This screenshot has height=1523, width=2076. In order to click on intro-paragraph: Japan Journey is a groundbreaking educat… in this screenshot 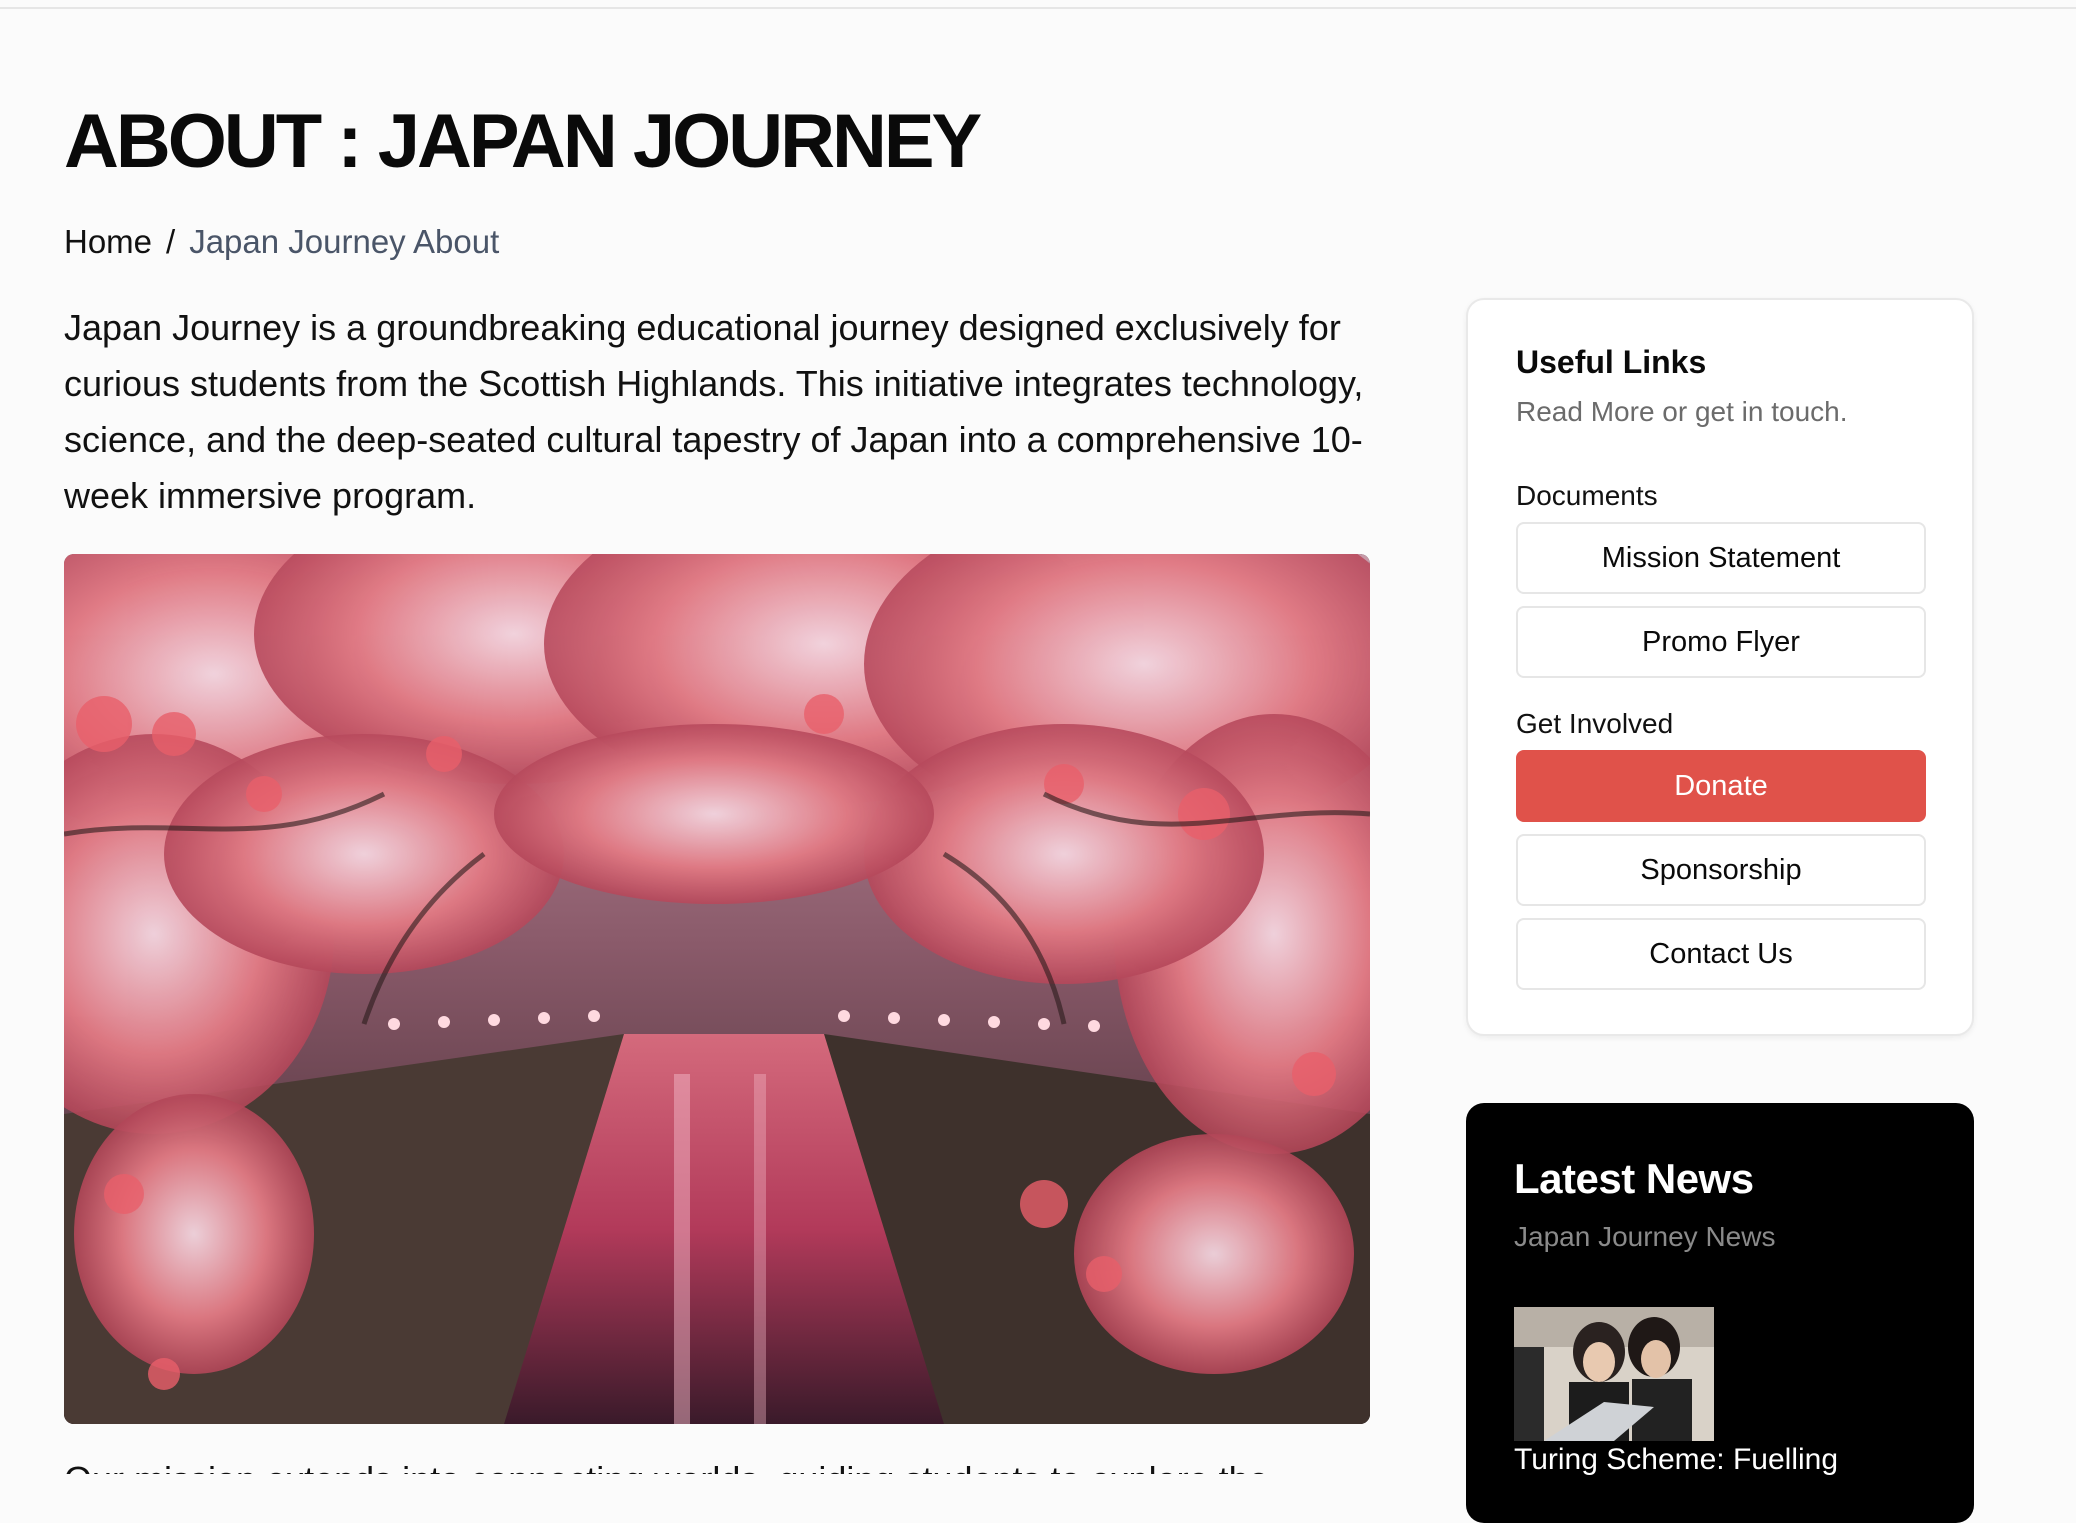, I will do `click(714, 411)`.